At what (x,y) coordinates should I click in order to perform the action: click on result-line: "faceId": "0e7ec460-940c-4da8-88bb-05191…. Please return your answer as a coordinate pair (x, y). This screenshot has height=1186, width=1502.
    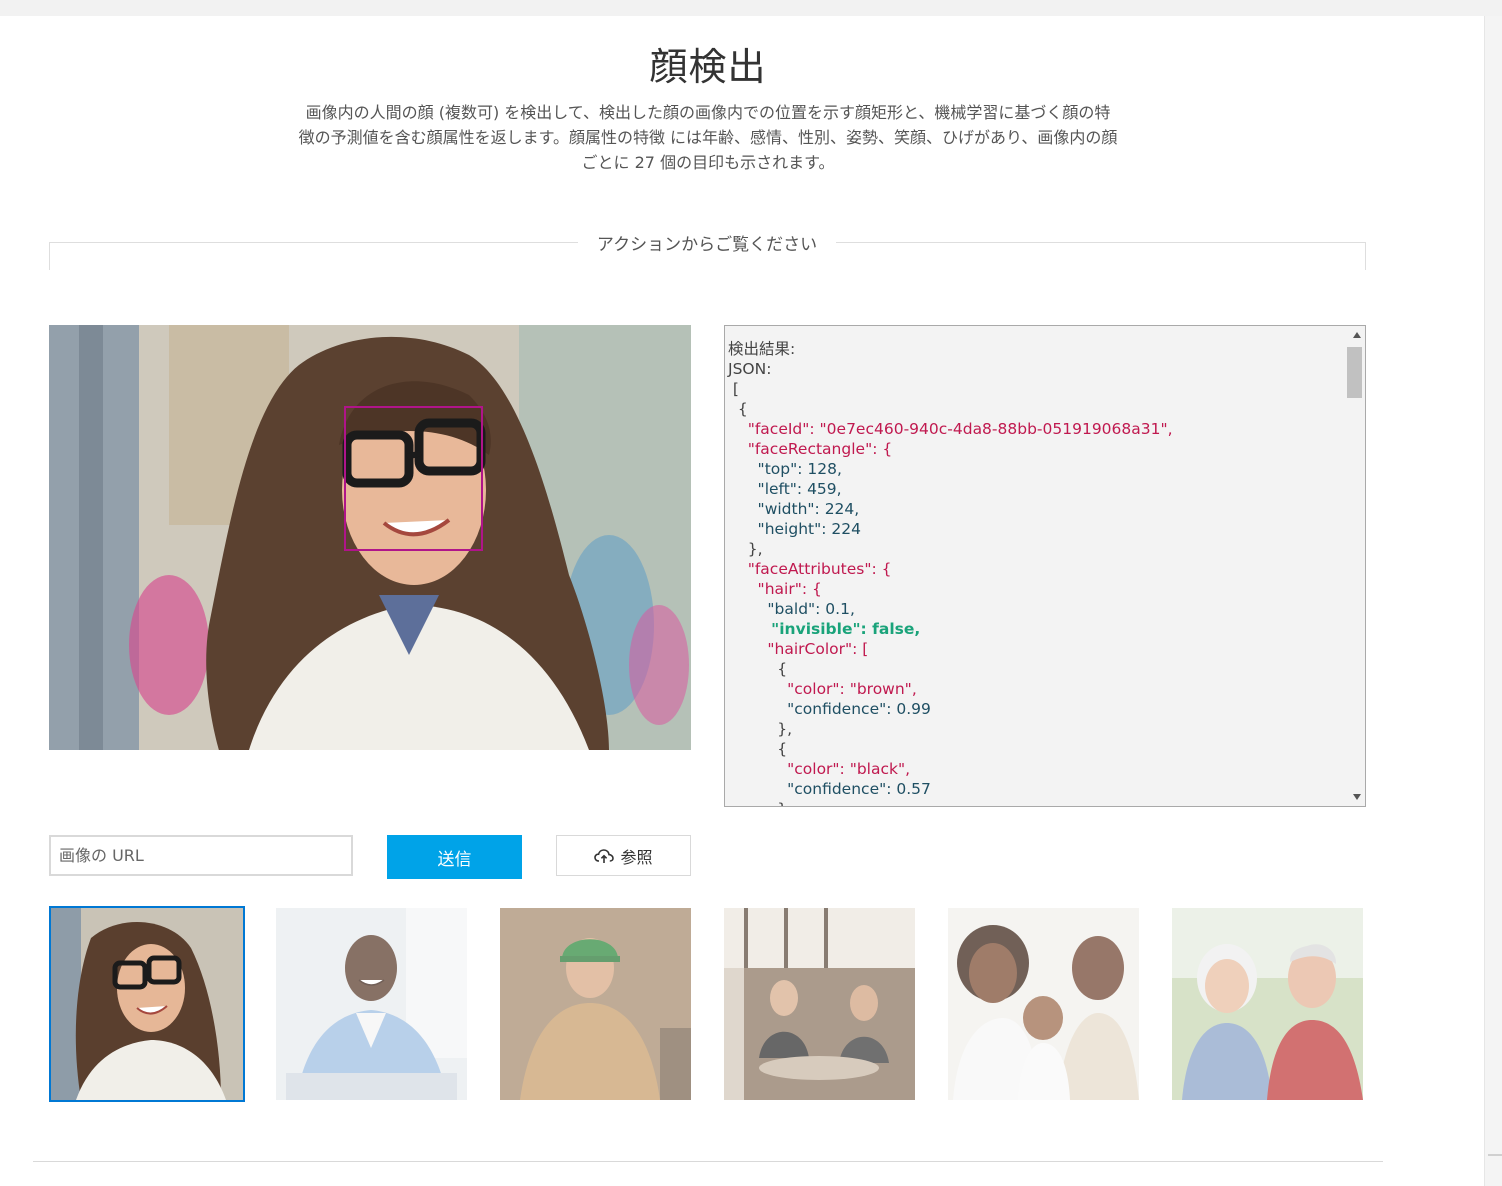
    Looking at the image, I should click on (950, 429).